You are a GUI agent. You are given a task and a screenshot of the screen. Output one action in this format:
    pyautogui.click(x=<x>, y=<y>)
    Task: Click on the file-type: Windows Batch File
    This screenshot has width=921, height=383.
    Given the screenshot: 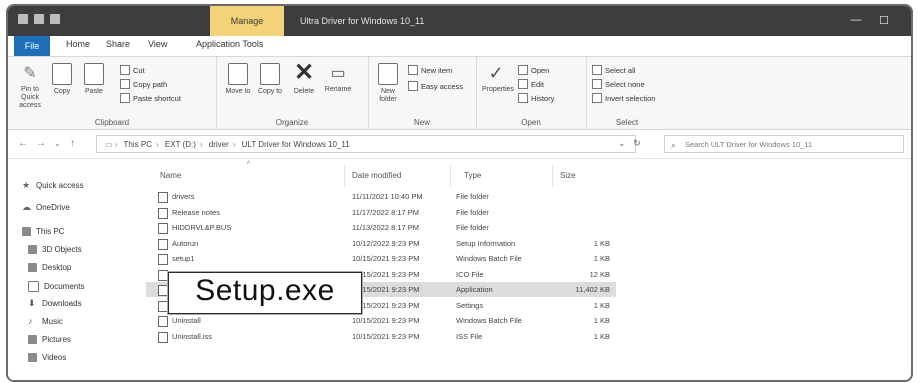 What is the action you would take?
    pyautogui.click(x=489, y=320)
    